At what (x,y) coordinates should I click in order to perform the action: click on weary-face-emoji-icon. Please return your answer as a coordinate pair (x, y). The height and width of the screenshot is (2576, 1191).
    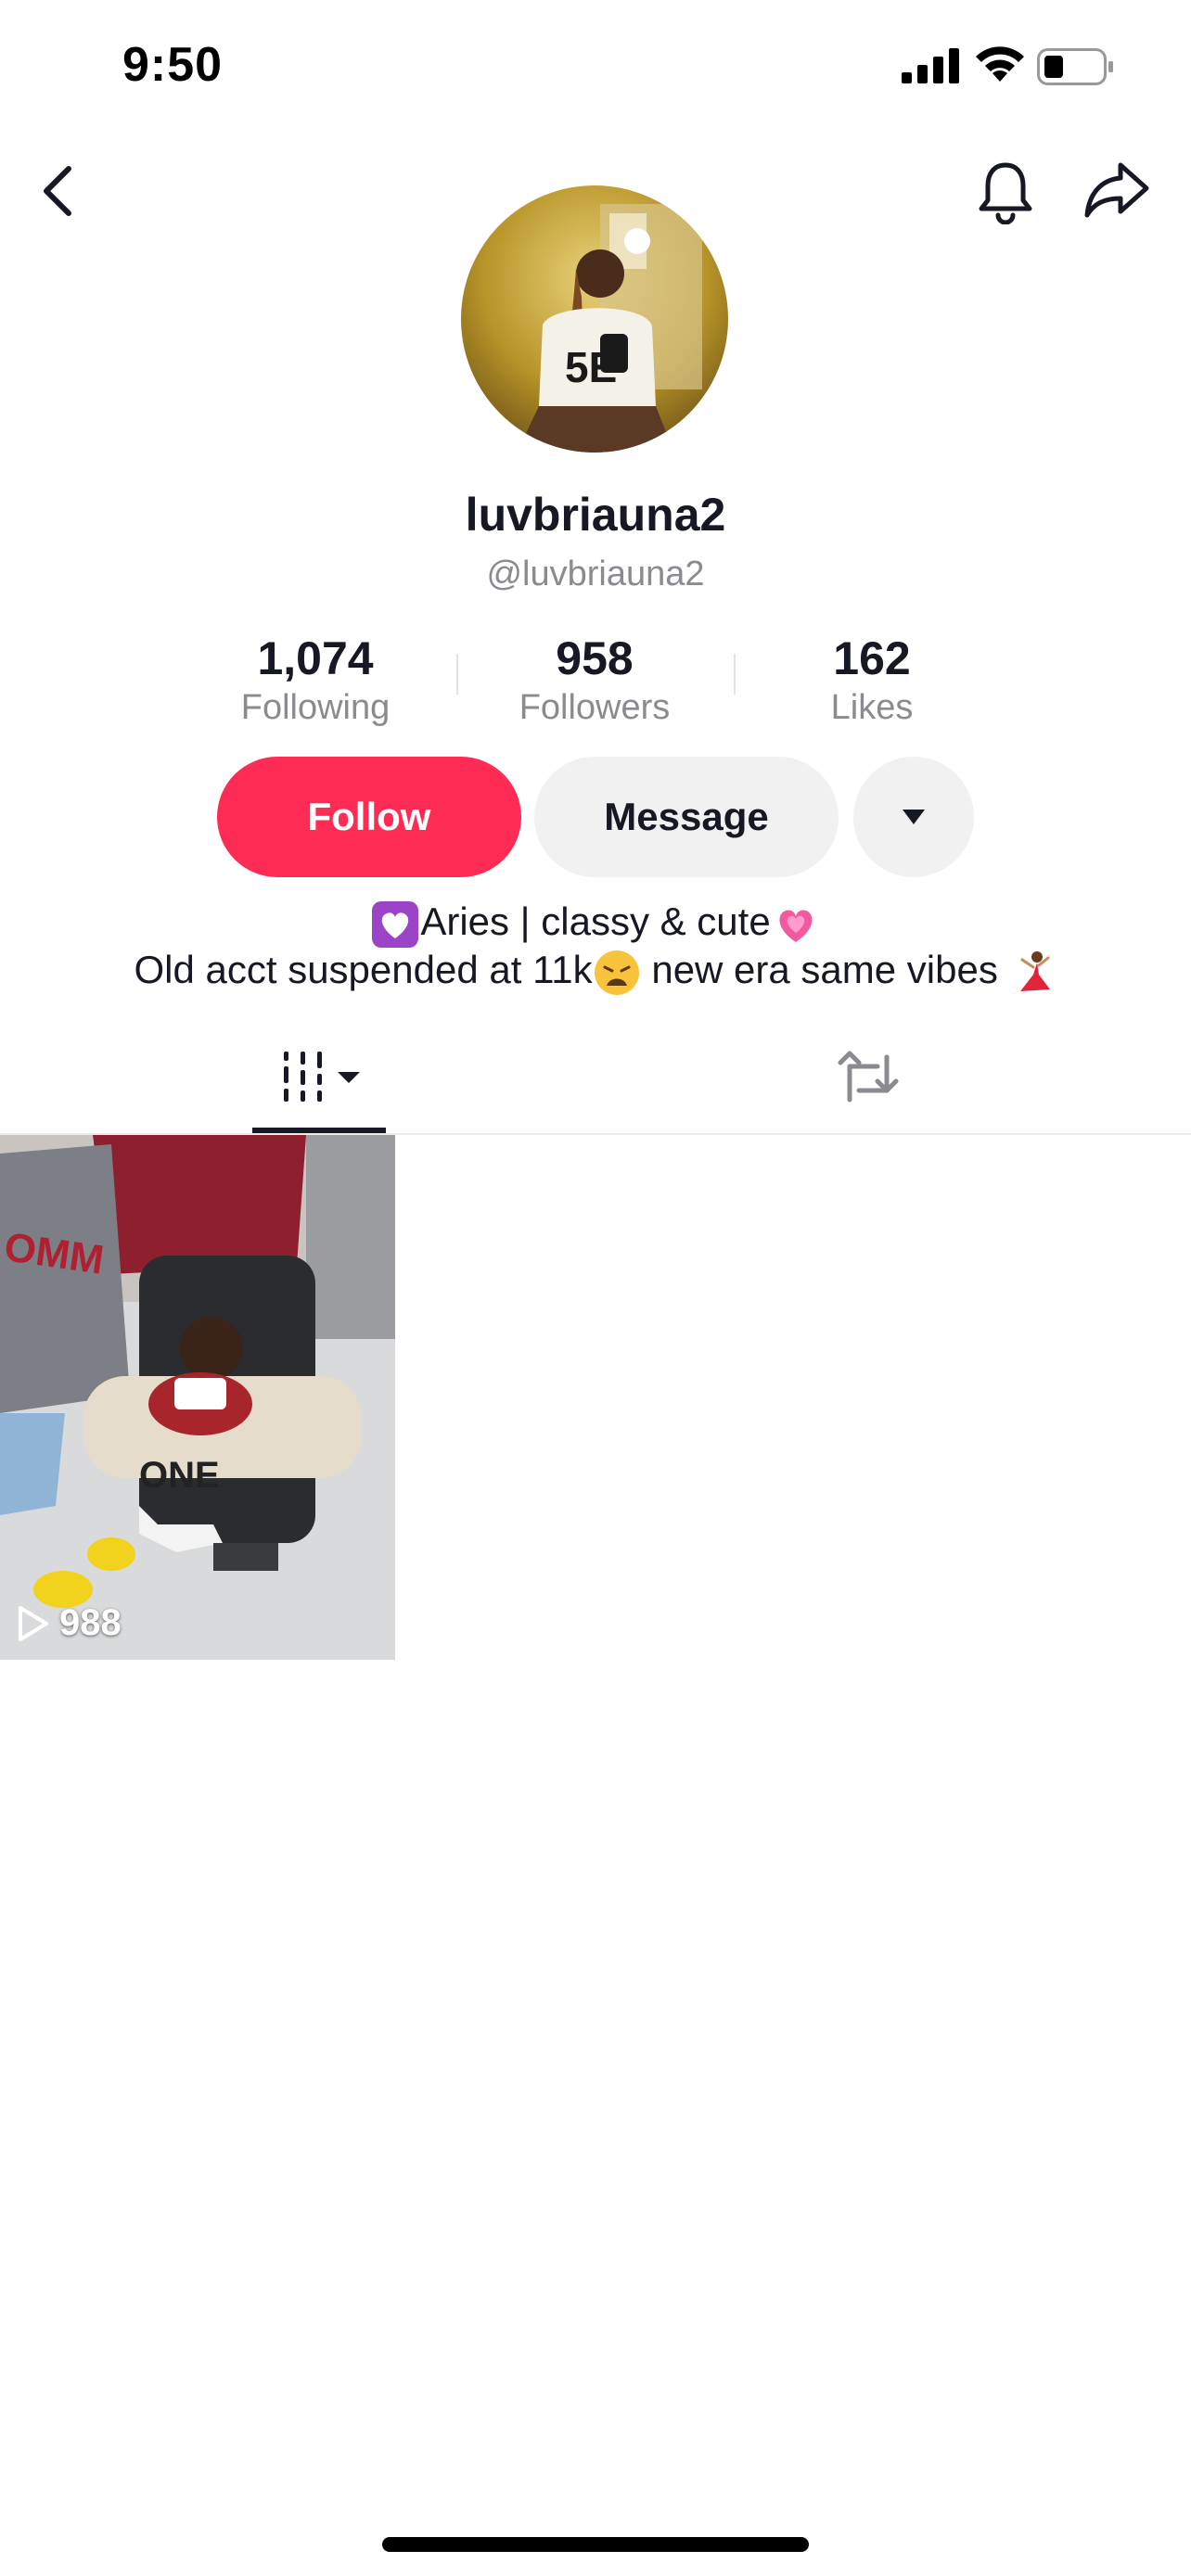
    Looking at the image, I should click on (616, 972).